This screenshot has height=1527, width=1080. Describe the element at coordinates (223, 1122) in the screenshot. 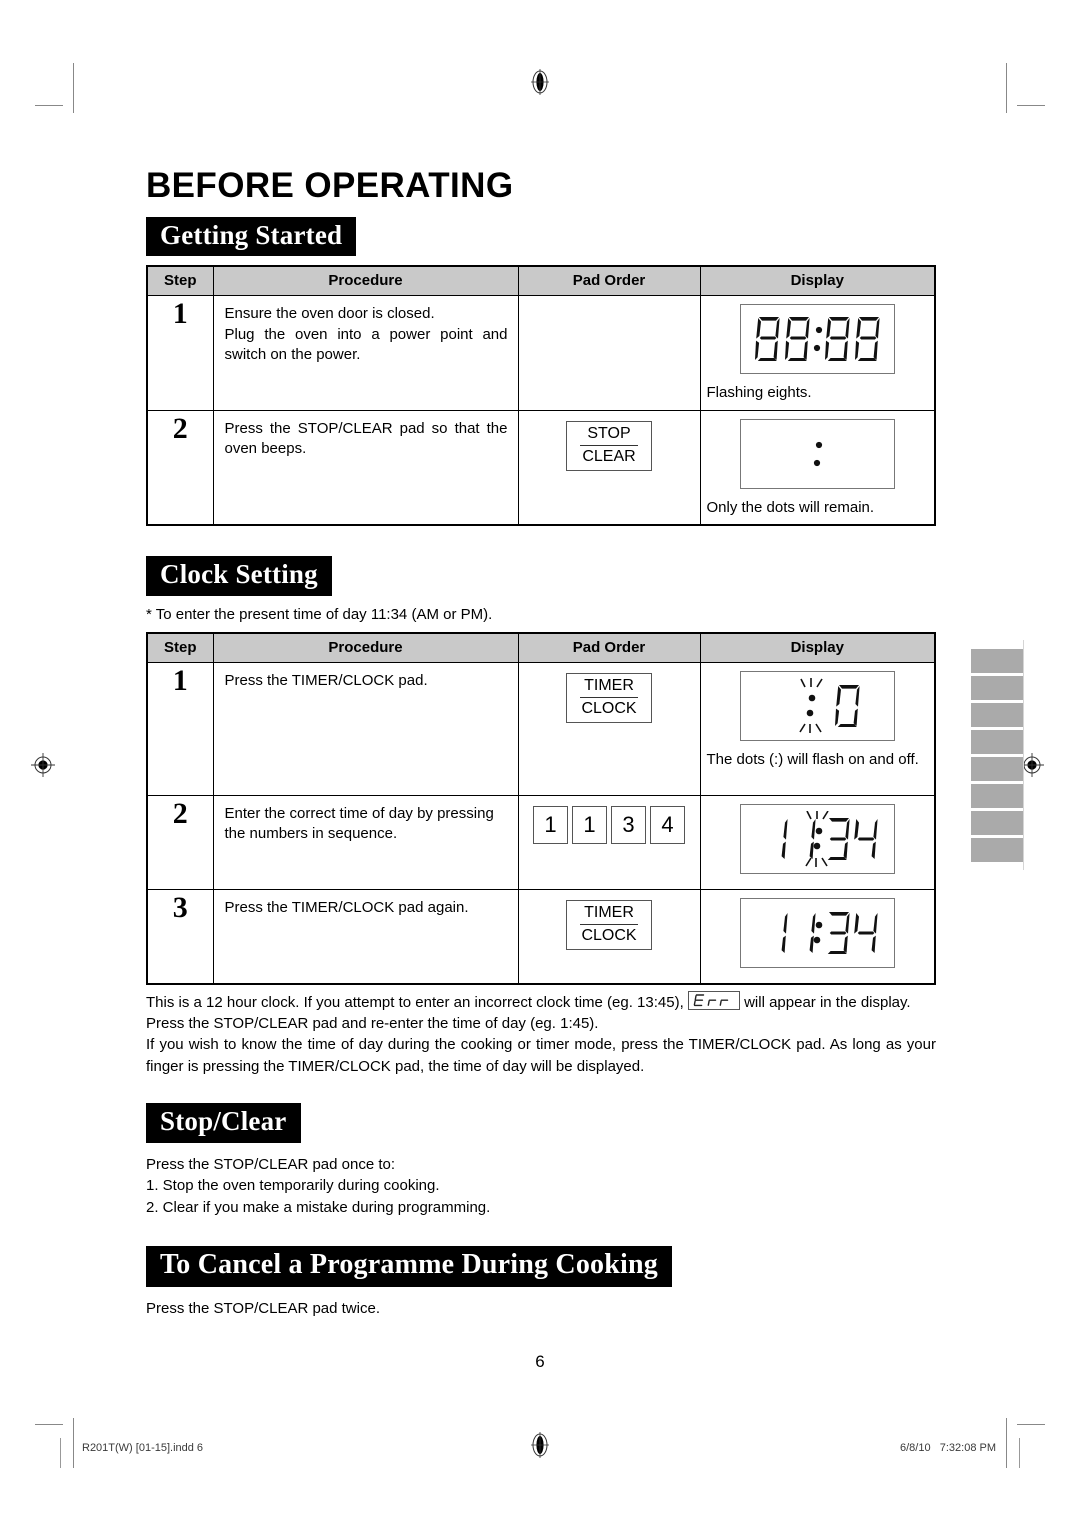

I see `section-heading-stop-clear: Stop/Clear` at that location.